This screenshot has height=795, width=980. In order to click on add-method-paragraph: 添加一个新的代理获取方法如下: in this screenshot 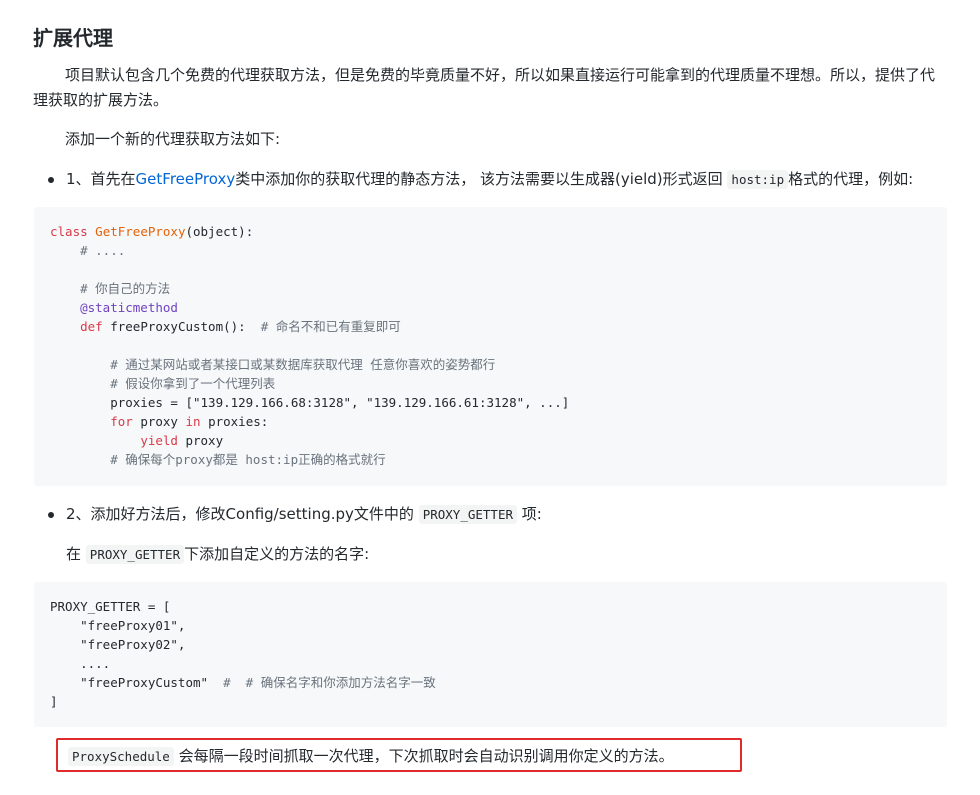, I will do `click(173, 139)`.